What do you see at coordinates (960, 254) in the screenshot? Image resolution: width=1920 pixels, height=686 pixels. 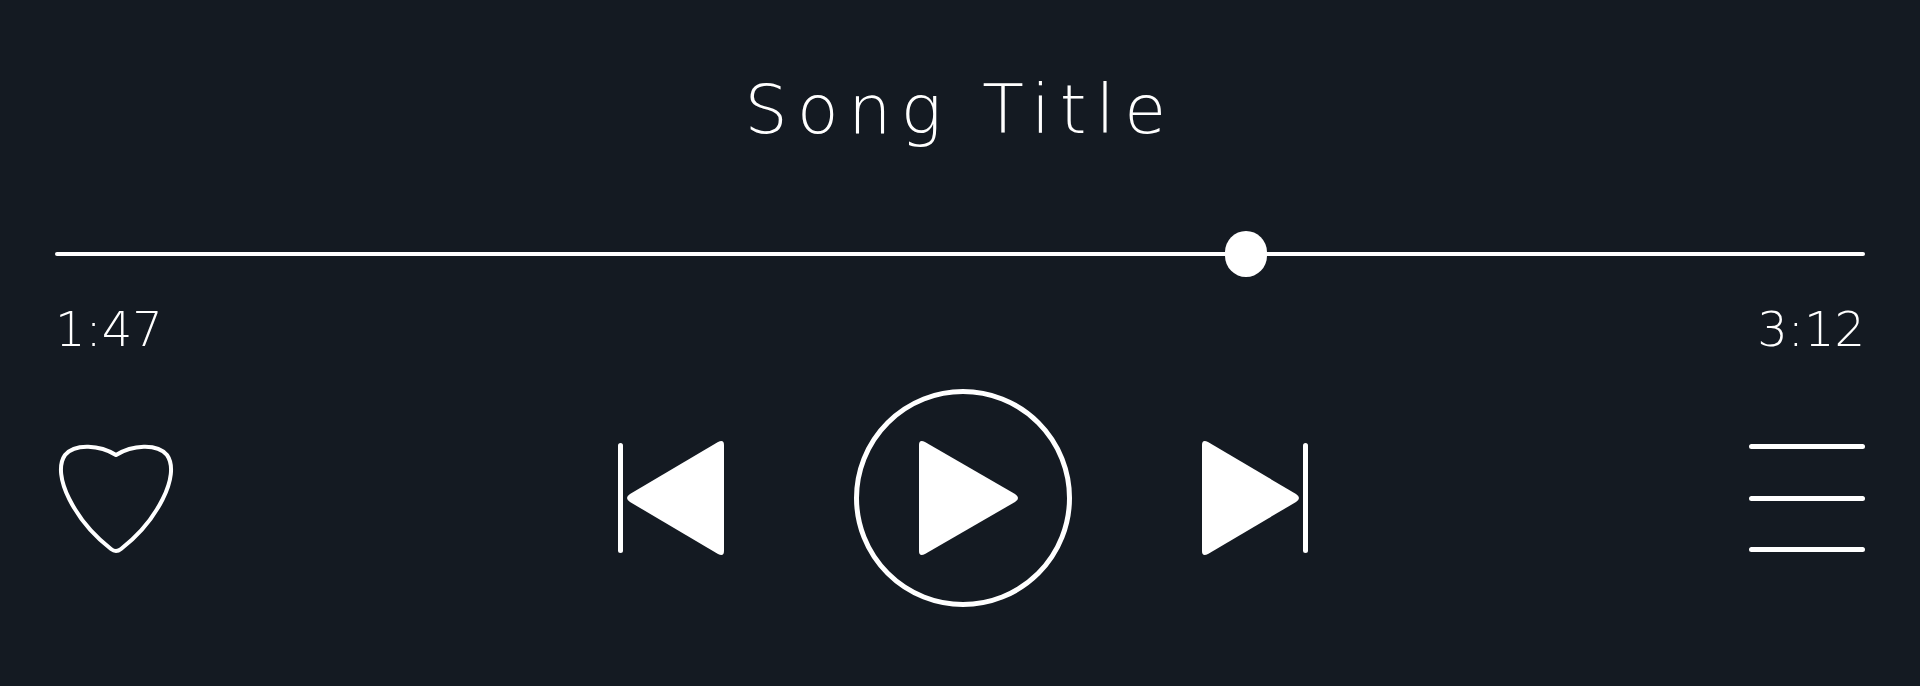 I see `progress-track` at bounding box center [960, 254].